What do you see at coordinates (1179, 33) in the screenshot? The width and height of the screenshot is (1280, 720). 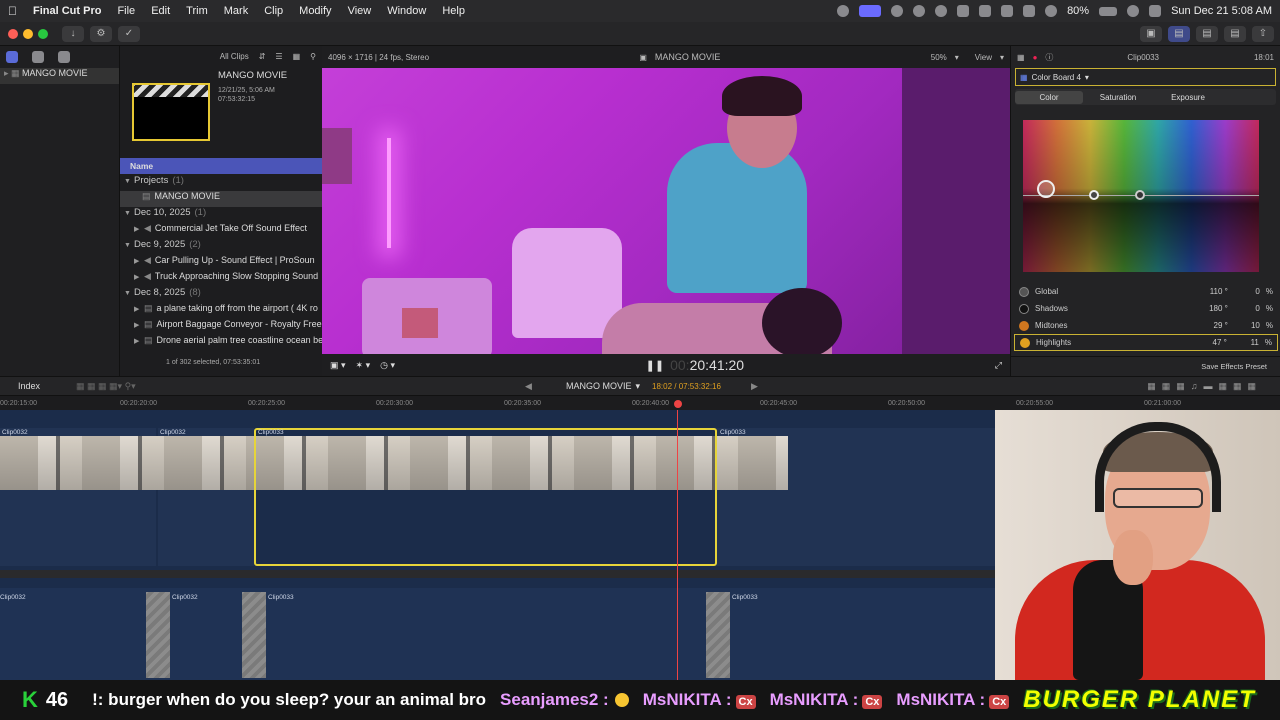 I see `layout-icon: ▤` at bounding box center [1179, 33].